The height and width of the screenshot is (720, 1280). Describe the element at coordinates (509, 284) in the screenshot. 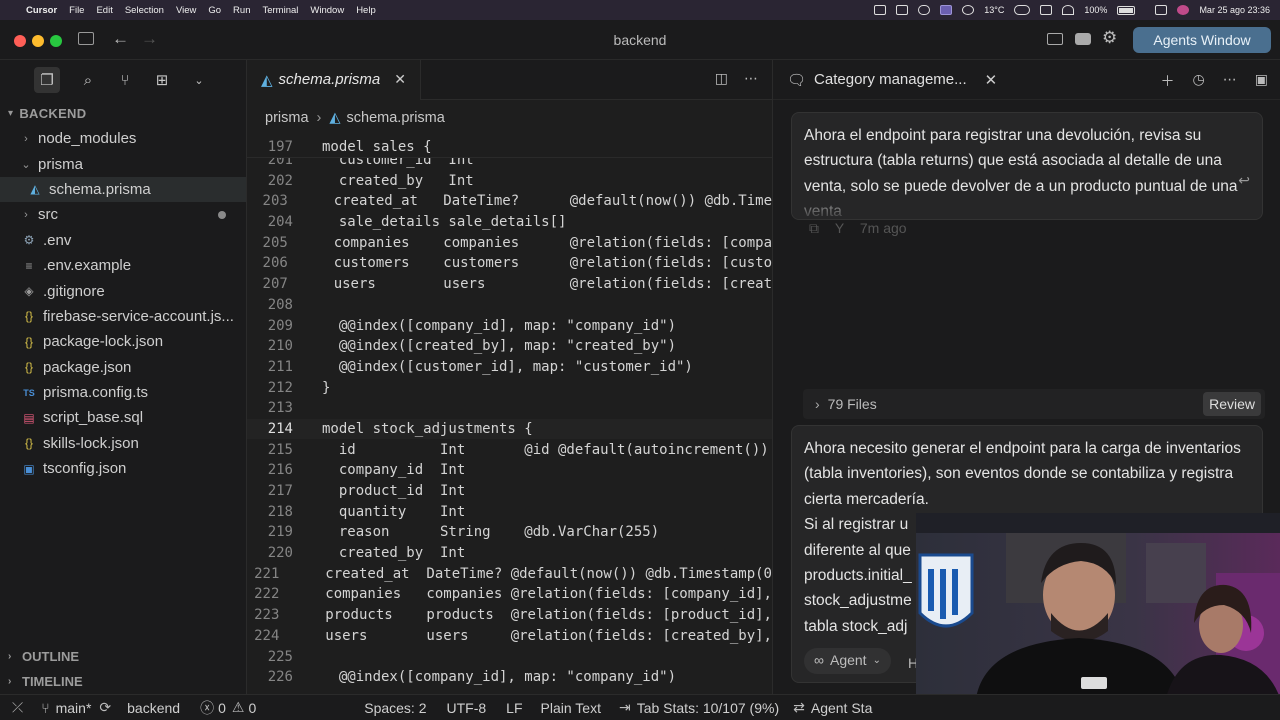

I see `code-line: 207 users users @relation(fields: [creat` at that location.